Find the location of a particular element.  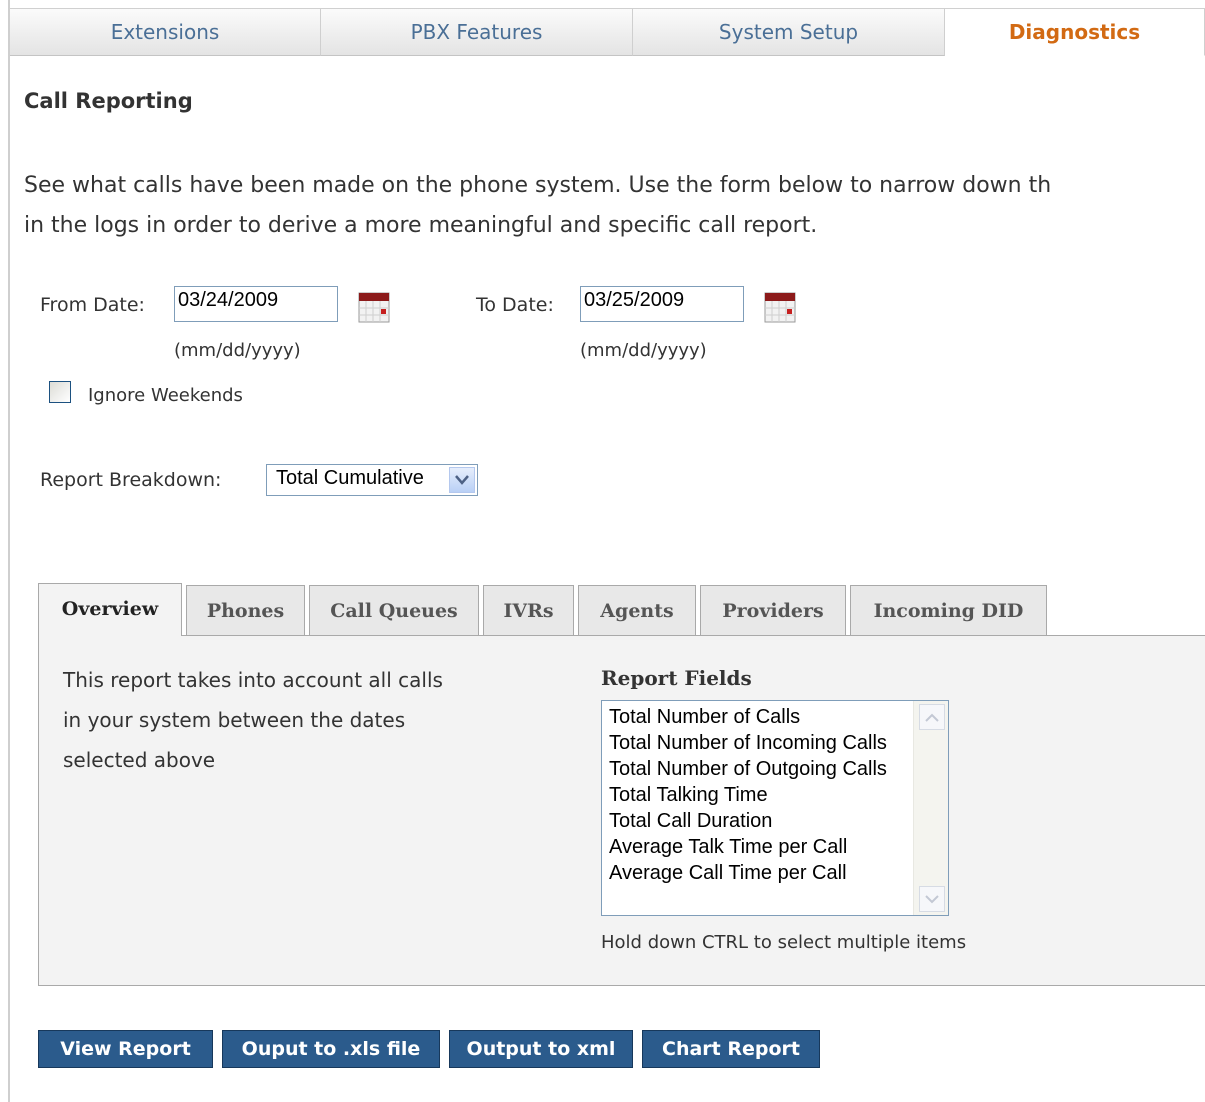

to-date-label: To Date: is located at coordinates (515, 305).